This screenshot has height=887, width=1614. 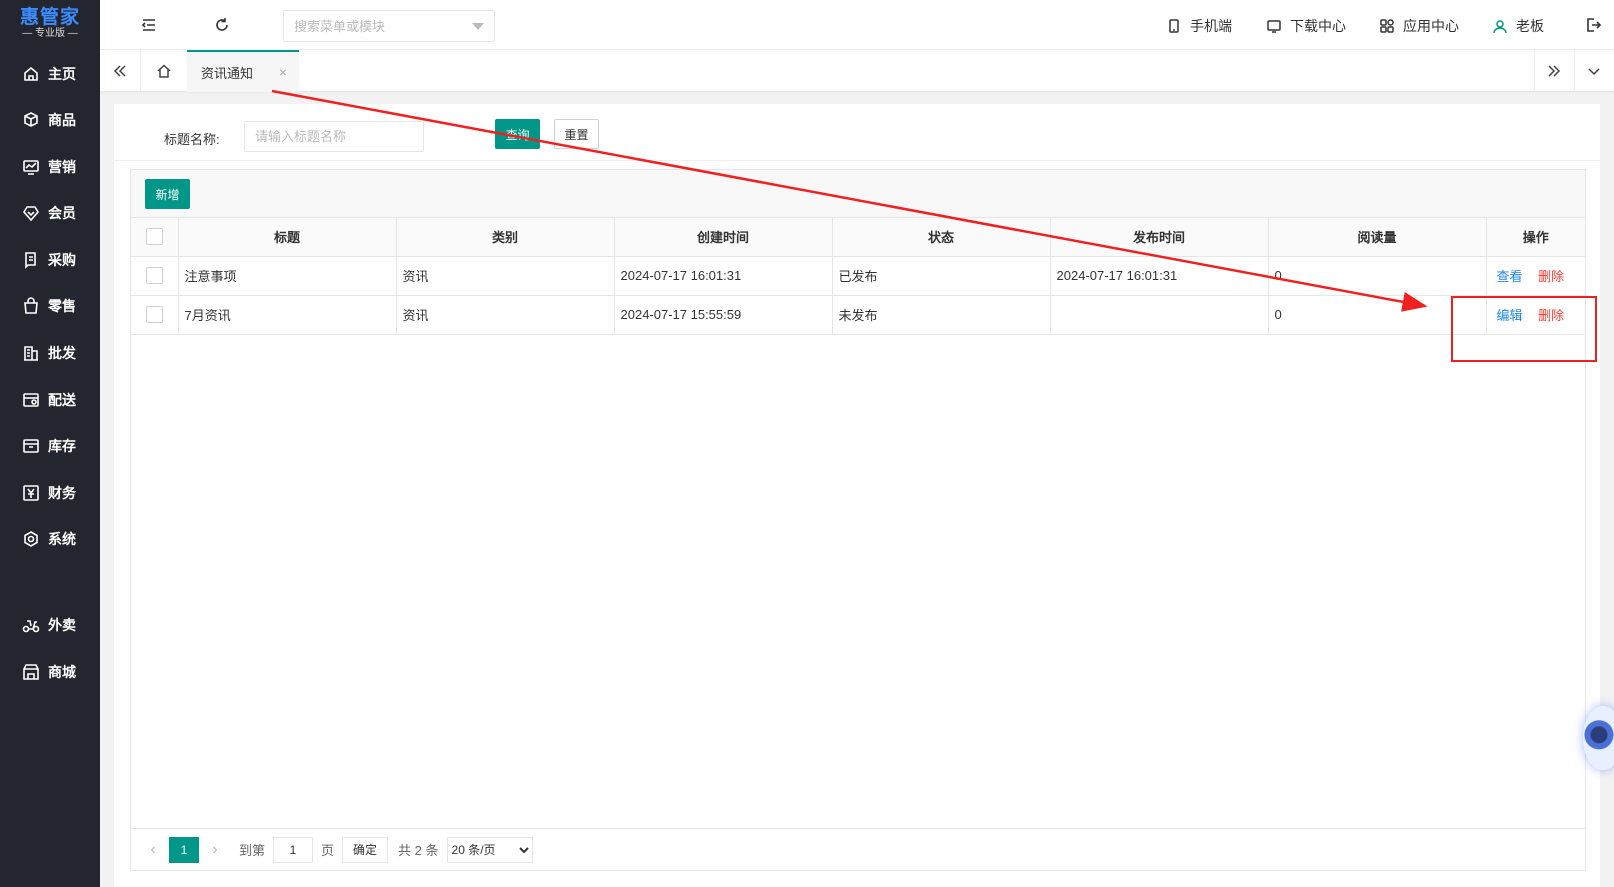 I want to click on query-button: 查询, so click(x=517, y=134).